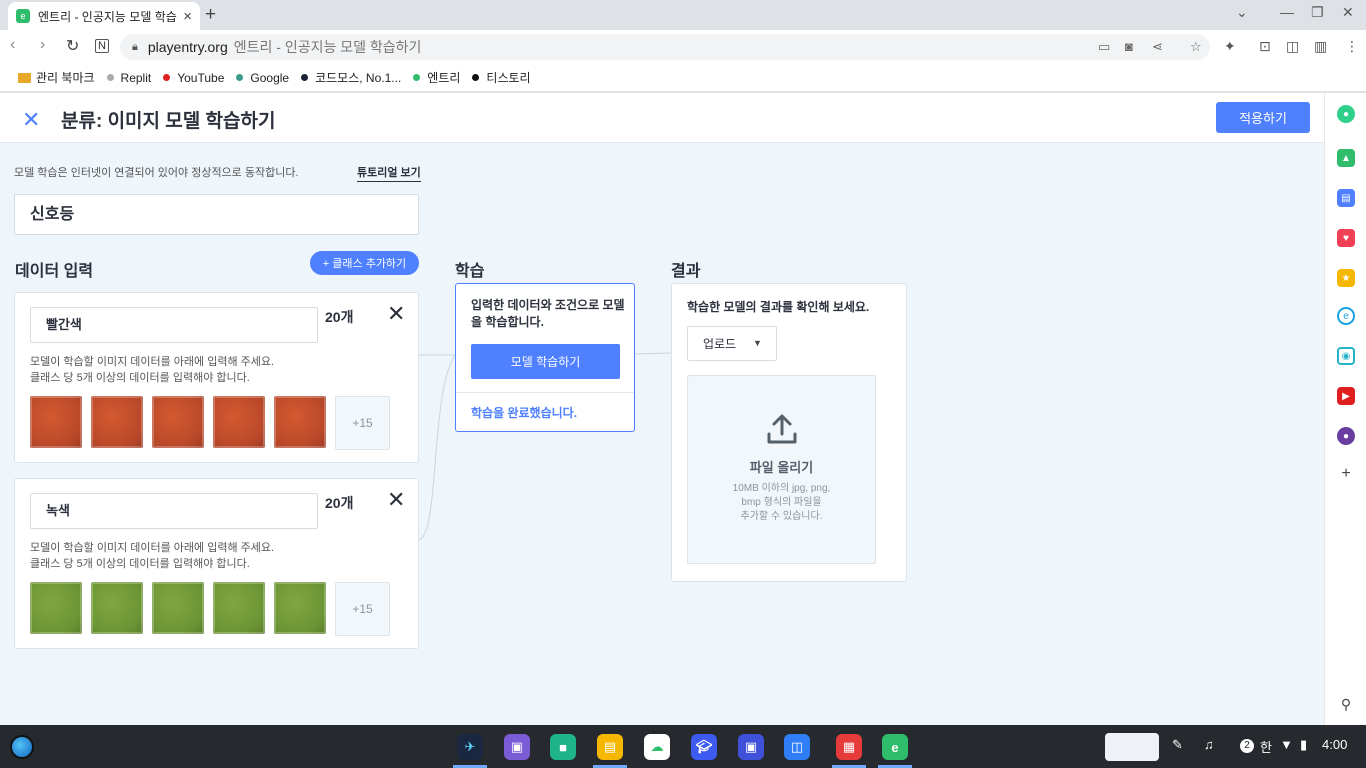 The width and height of the screenshot is (1366, 768). What do you see at coordinates (1346, 238) in the screenshot?
I see `pocket-icon: ♥` at bounding box center [1346, 238].